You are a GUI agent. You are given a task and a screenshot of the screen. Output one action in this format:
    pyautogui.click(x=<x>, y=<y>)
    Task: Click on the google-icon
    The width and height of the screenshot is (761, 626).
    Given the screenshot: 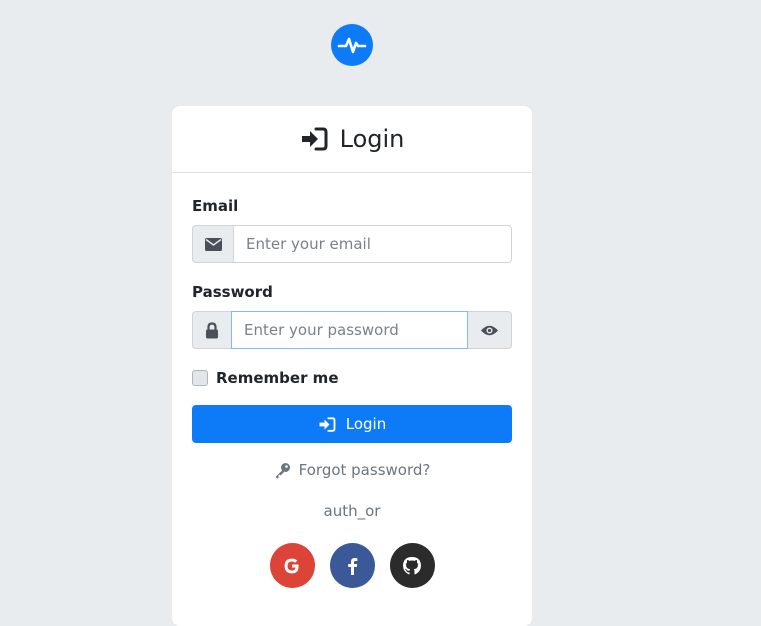 What is the action you would take?
    pyautogui.click(x=291, y=565)
    